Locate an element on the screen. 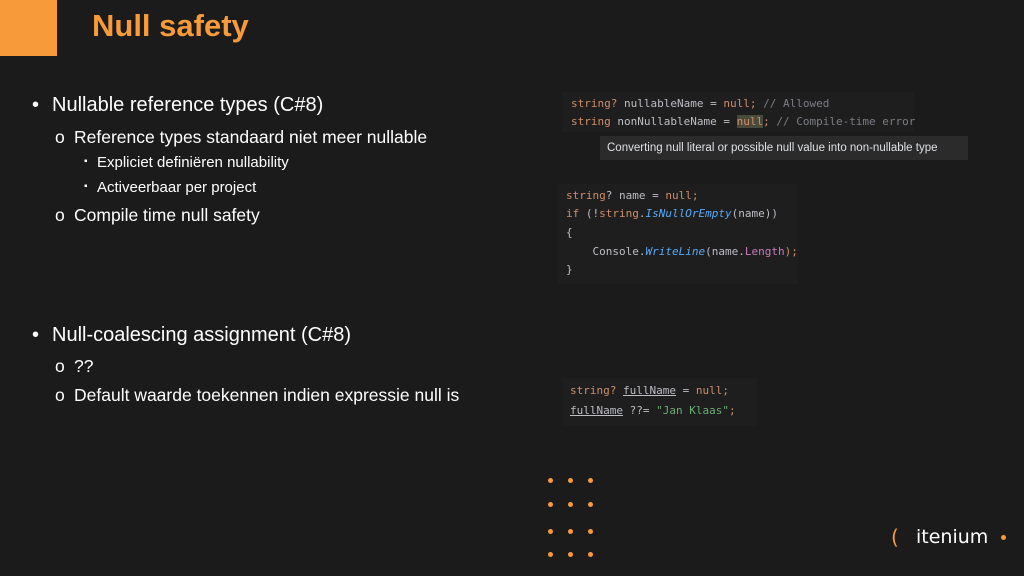  code-line: string? nullableName = null; // Allowed is located at coordinates (700, 103).